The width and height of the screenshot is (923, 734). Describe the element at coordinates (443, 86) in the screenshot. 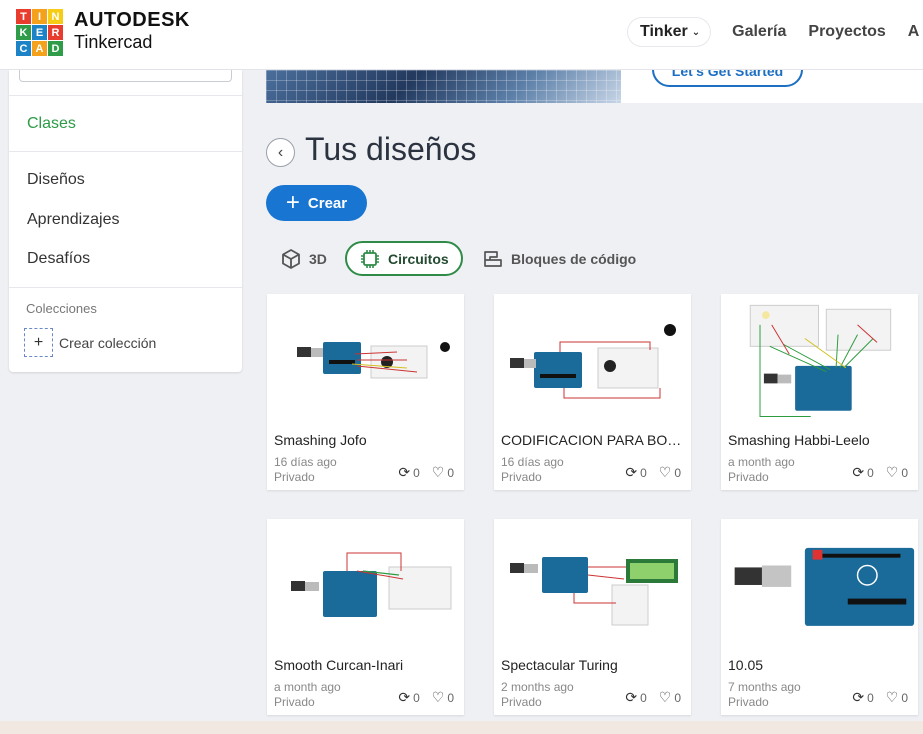

I see `banner-image` at that location.